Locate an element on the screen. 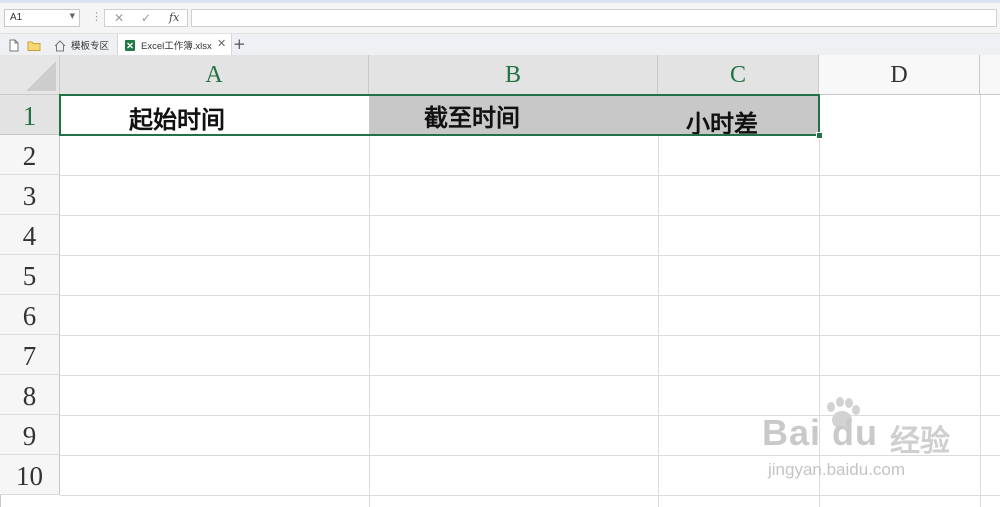  add-tab-icon: + is located at coordinates (239, 44).